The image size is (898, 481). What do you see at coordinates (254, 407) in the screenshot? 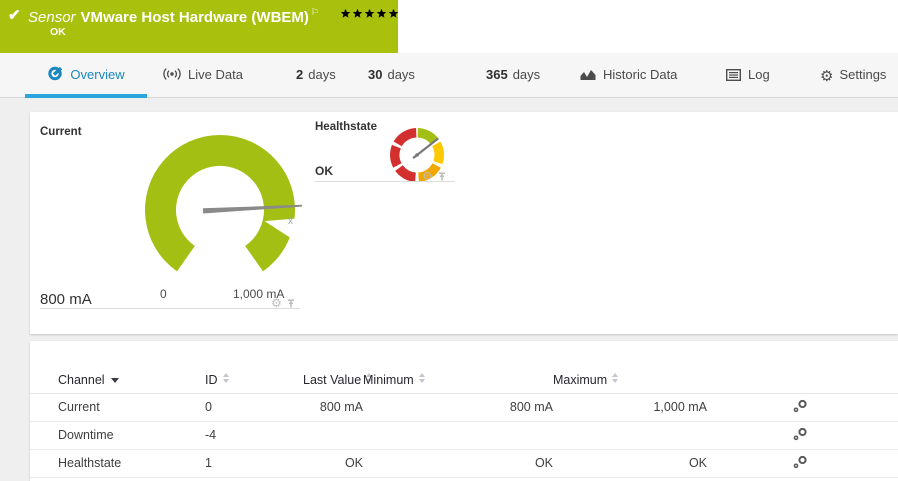
I see `channel-id-cell: 0` at bounding box center [254, 407].